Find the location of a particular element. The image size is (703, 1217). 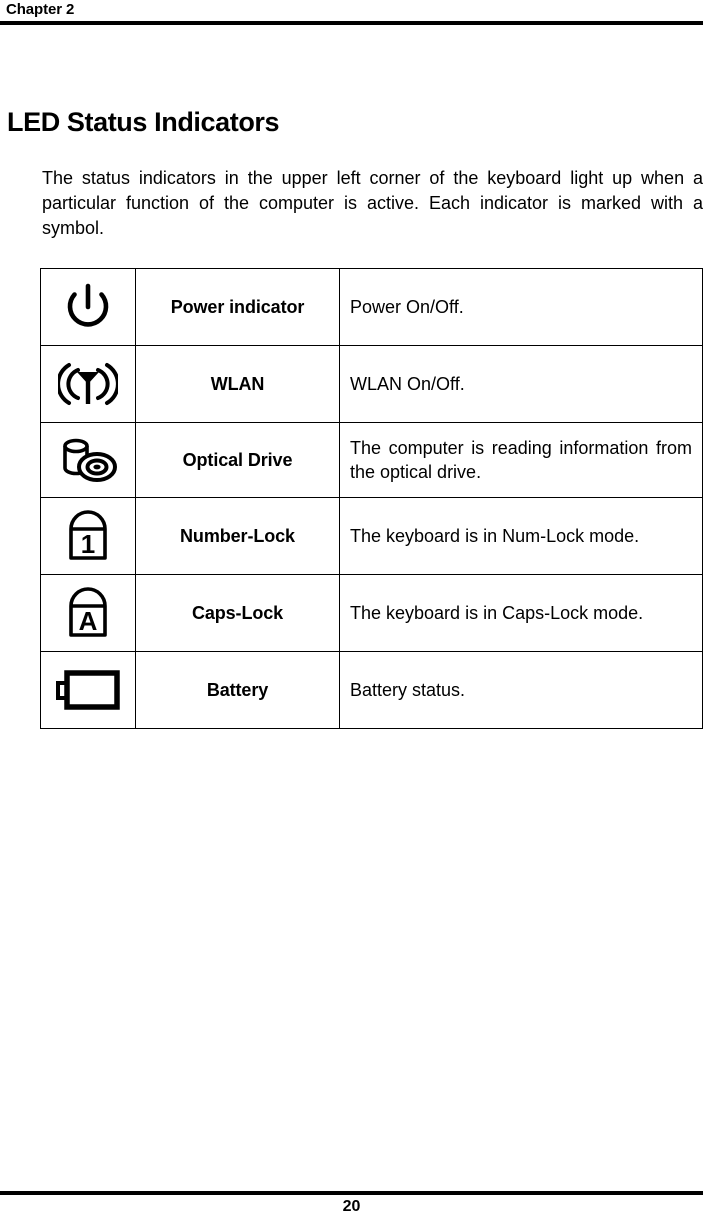

page-header: Chapter 2 is located at coordinates (351, 13).